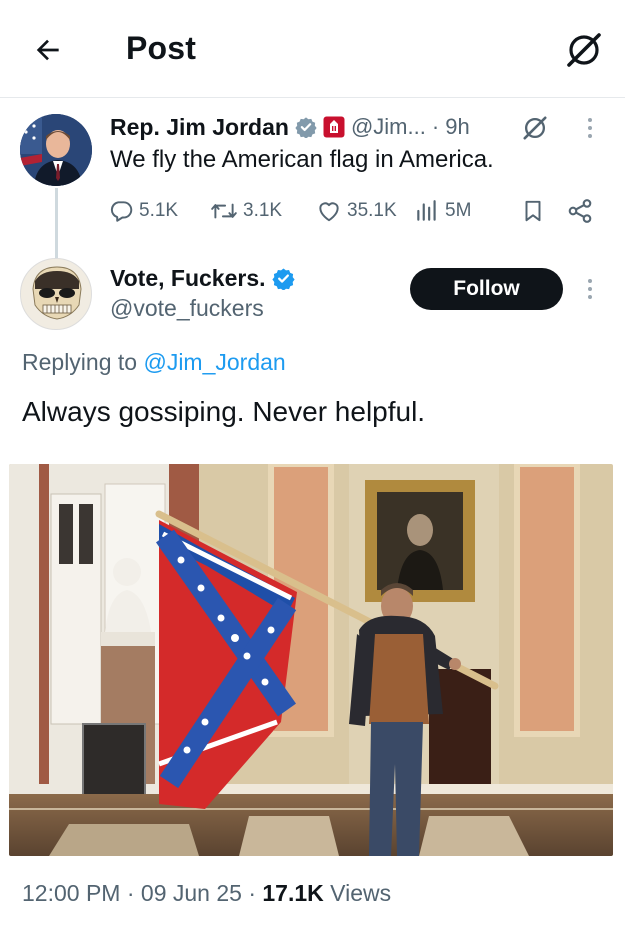 The width and height of the screenshot is (625, 930). I want to click on retweet-icon, so click(224, 211).